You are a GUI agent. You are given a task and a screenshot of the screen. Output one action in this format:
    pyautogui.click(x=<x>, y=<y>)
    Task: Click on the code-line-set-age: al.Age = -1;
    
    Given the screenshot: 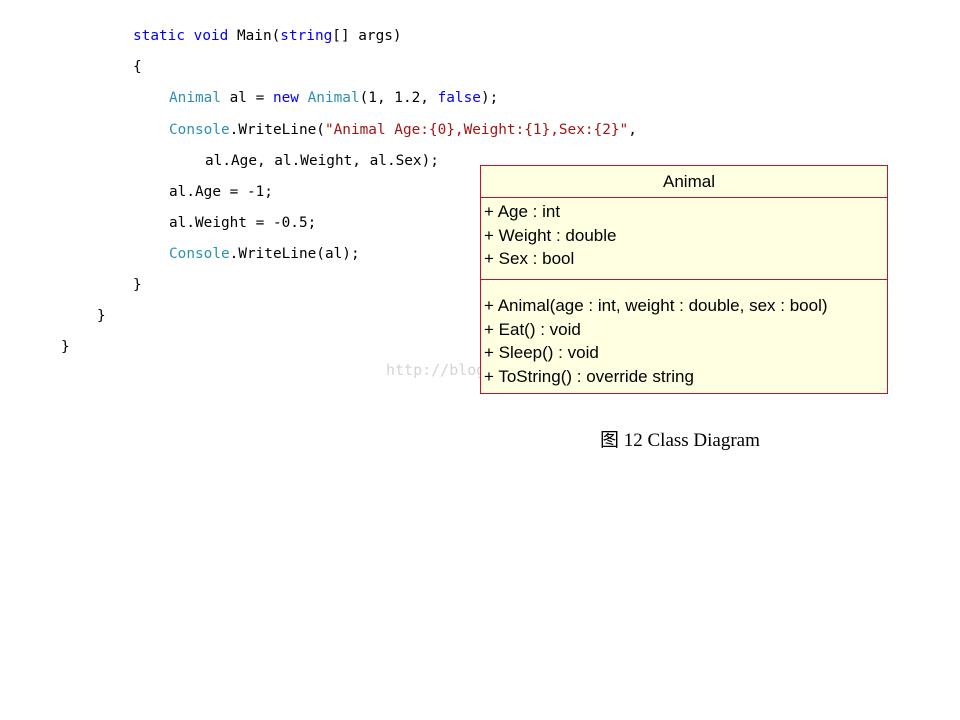 What is the action you would take?
    pyautogui.click(x=221, y=192)
    